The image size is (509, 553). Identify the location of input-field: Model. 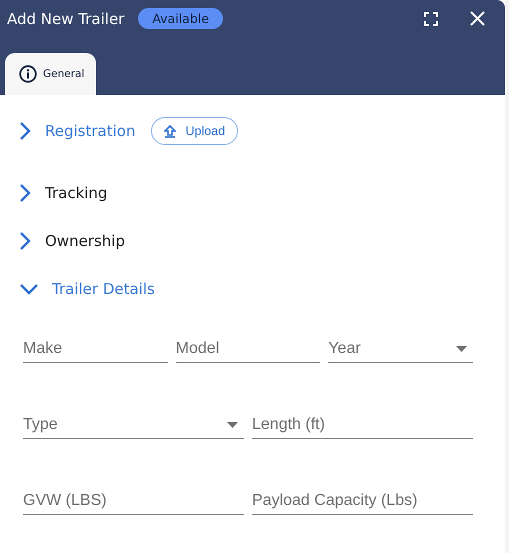
(248, 349).